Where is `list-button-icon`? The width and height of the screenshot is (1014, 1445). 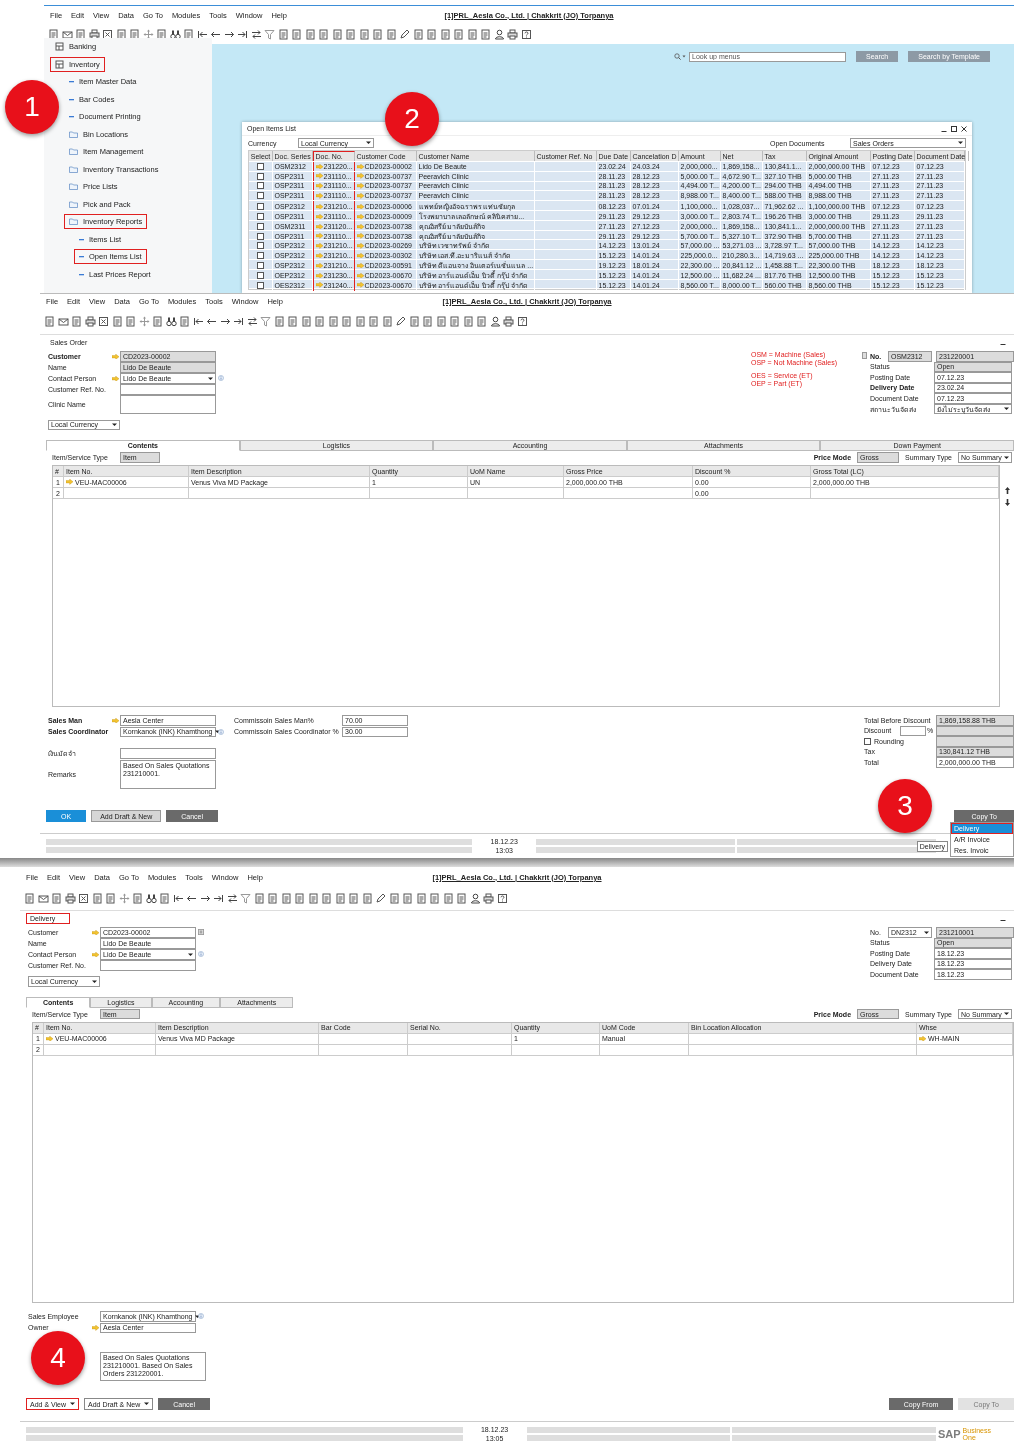 list-button-icon is located at coordinates (201, 932).